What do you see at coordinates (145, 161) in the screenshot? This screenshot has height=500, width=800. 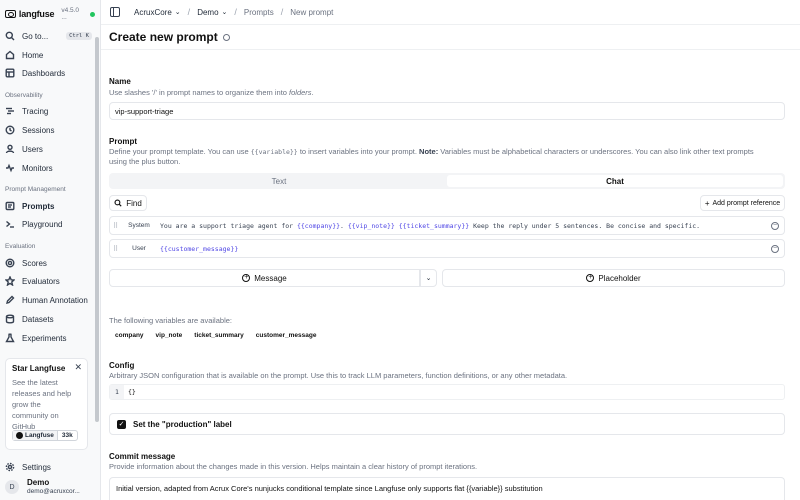 I see `prompt-help-text: using the plus button.` at bounding box center [145, 161].